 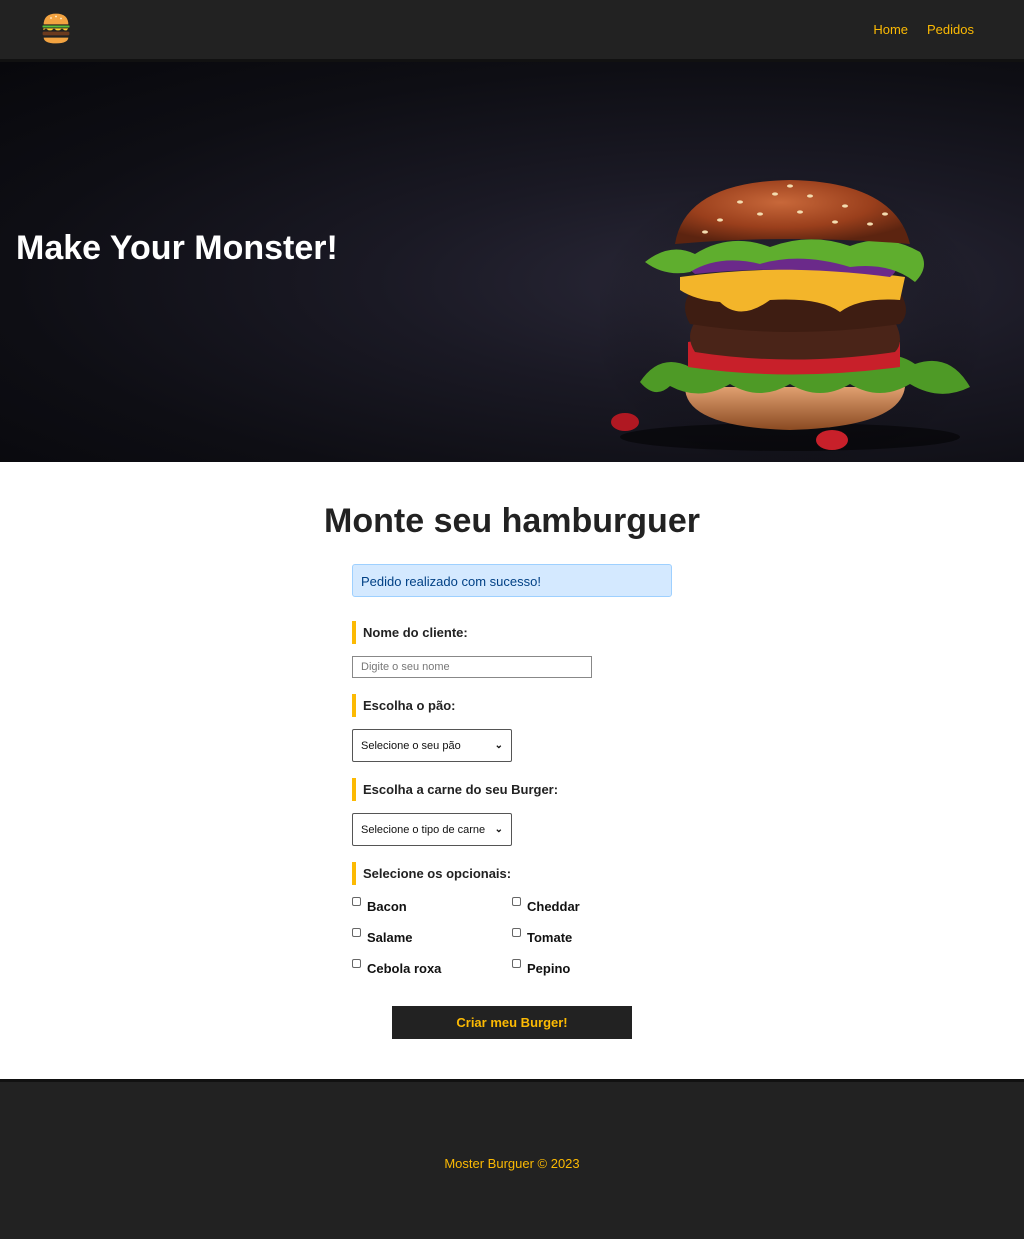 I want to click on bread-select: Selecione o seu pão ⌄, so click(x=432, y=745).